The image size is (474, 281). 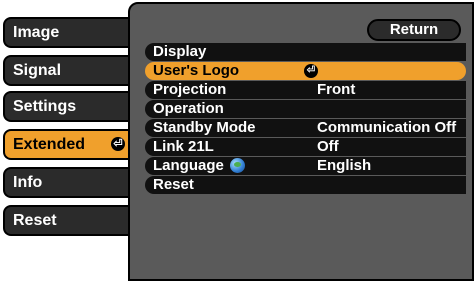 What do you see at coordinates (45, 106) in the screenshot?
I see `tab-label: Settings` at bounding box center [45, 106].